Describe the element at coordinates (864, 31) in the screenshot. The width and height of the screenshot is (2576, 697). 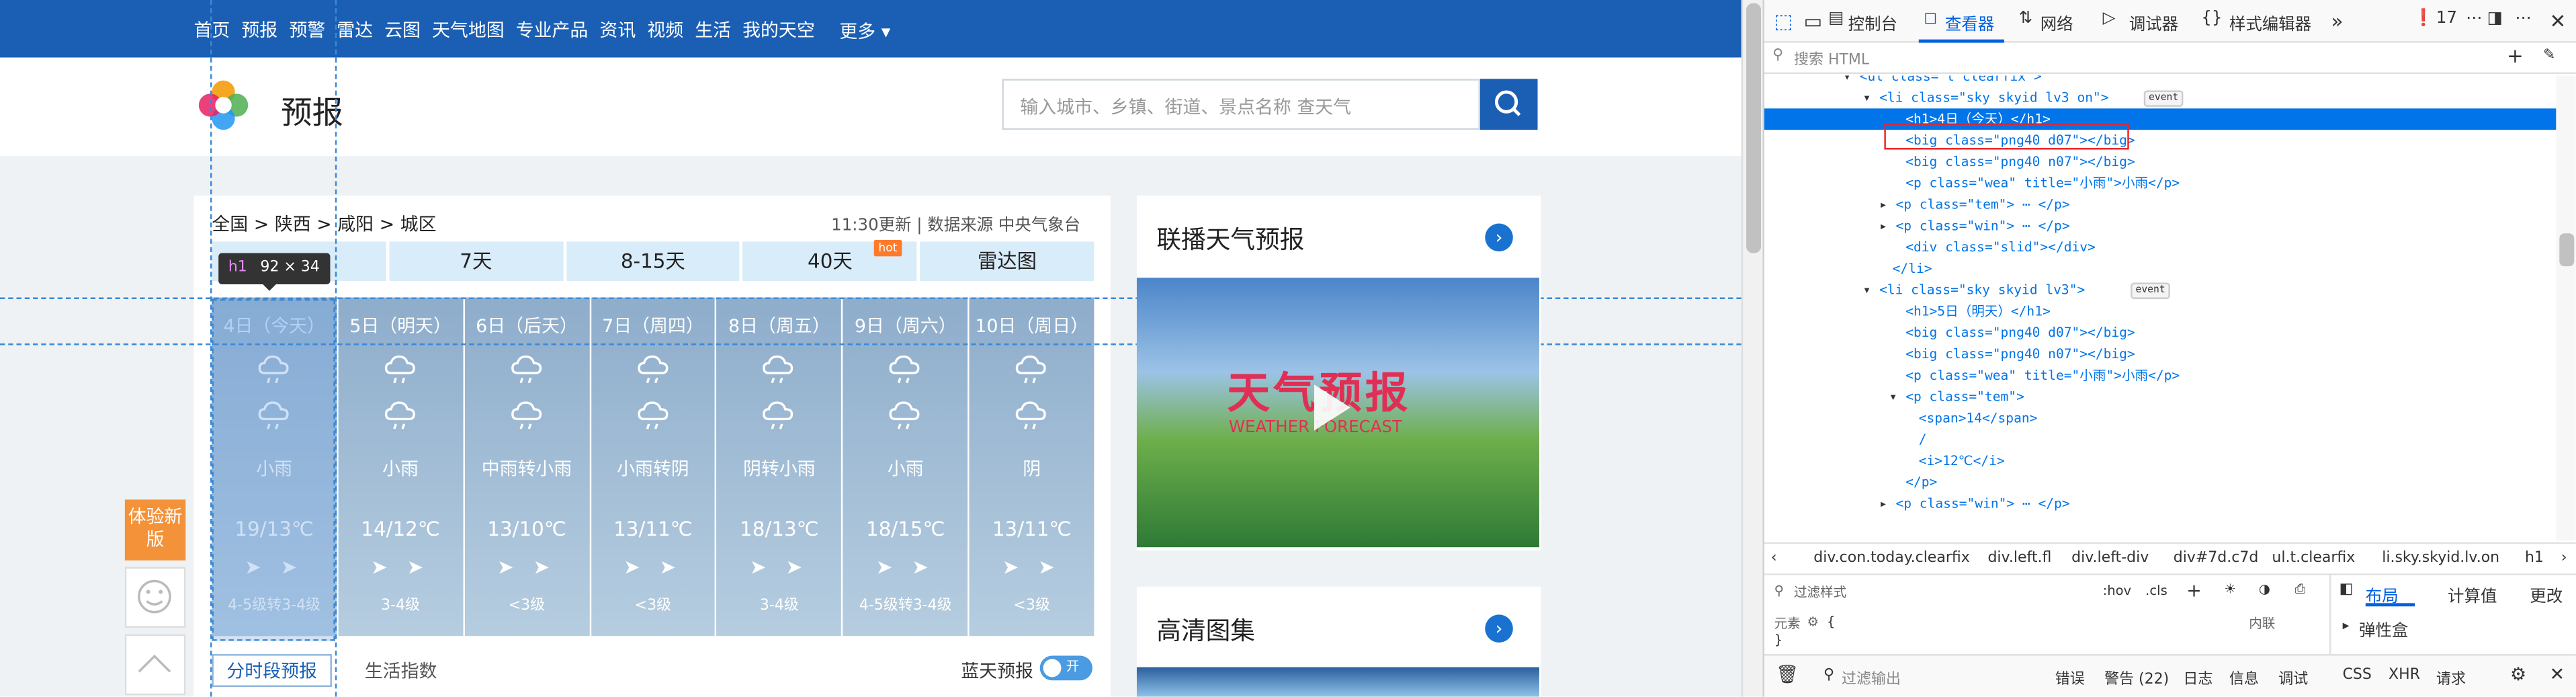
I see `nav-more: 更多 ▾` at that location.